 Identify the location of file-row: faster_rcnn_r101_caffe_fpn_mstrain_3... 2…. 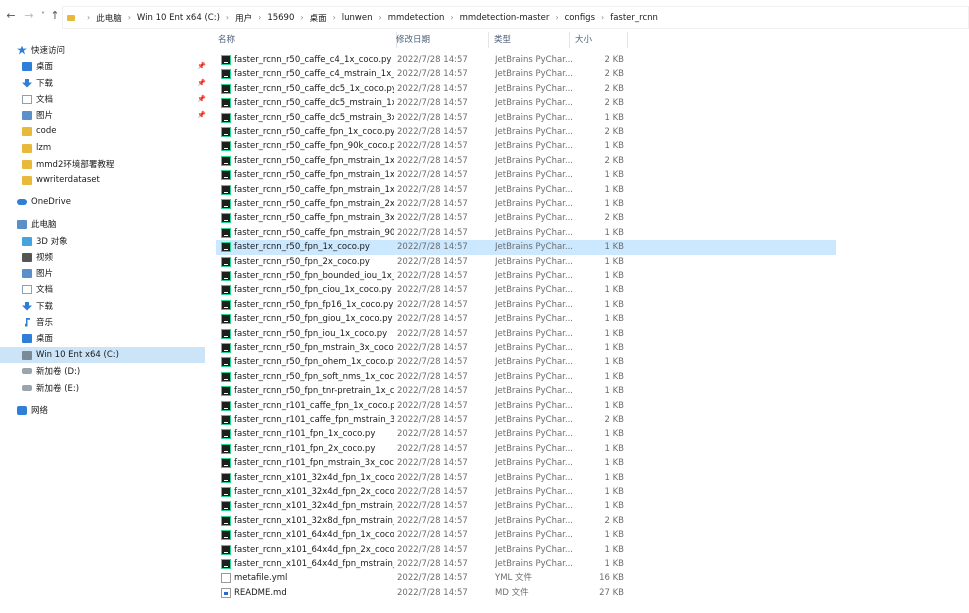
(526, 420).